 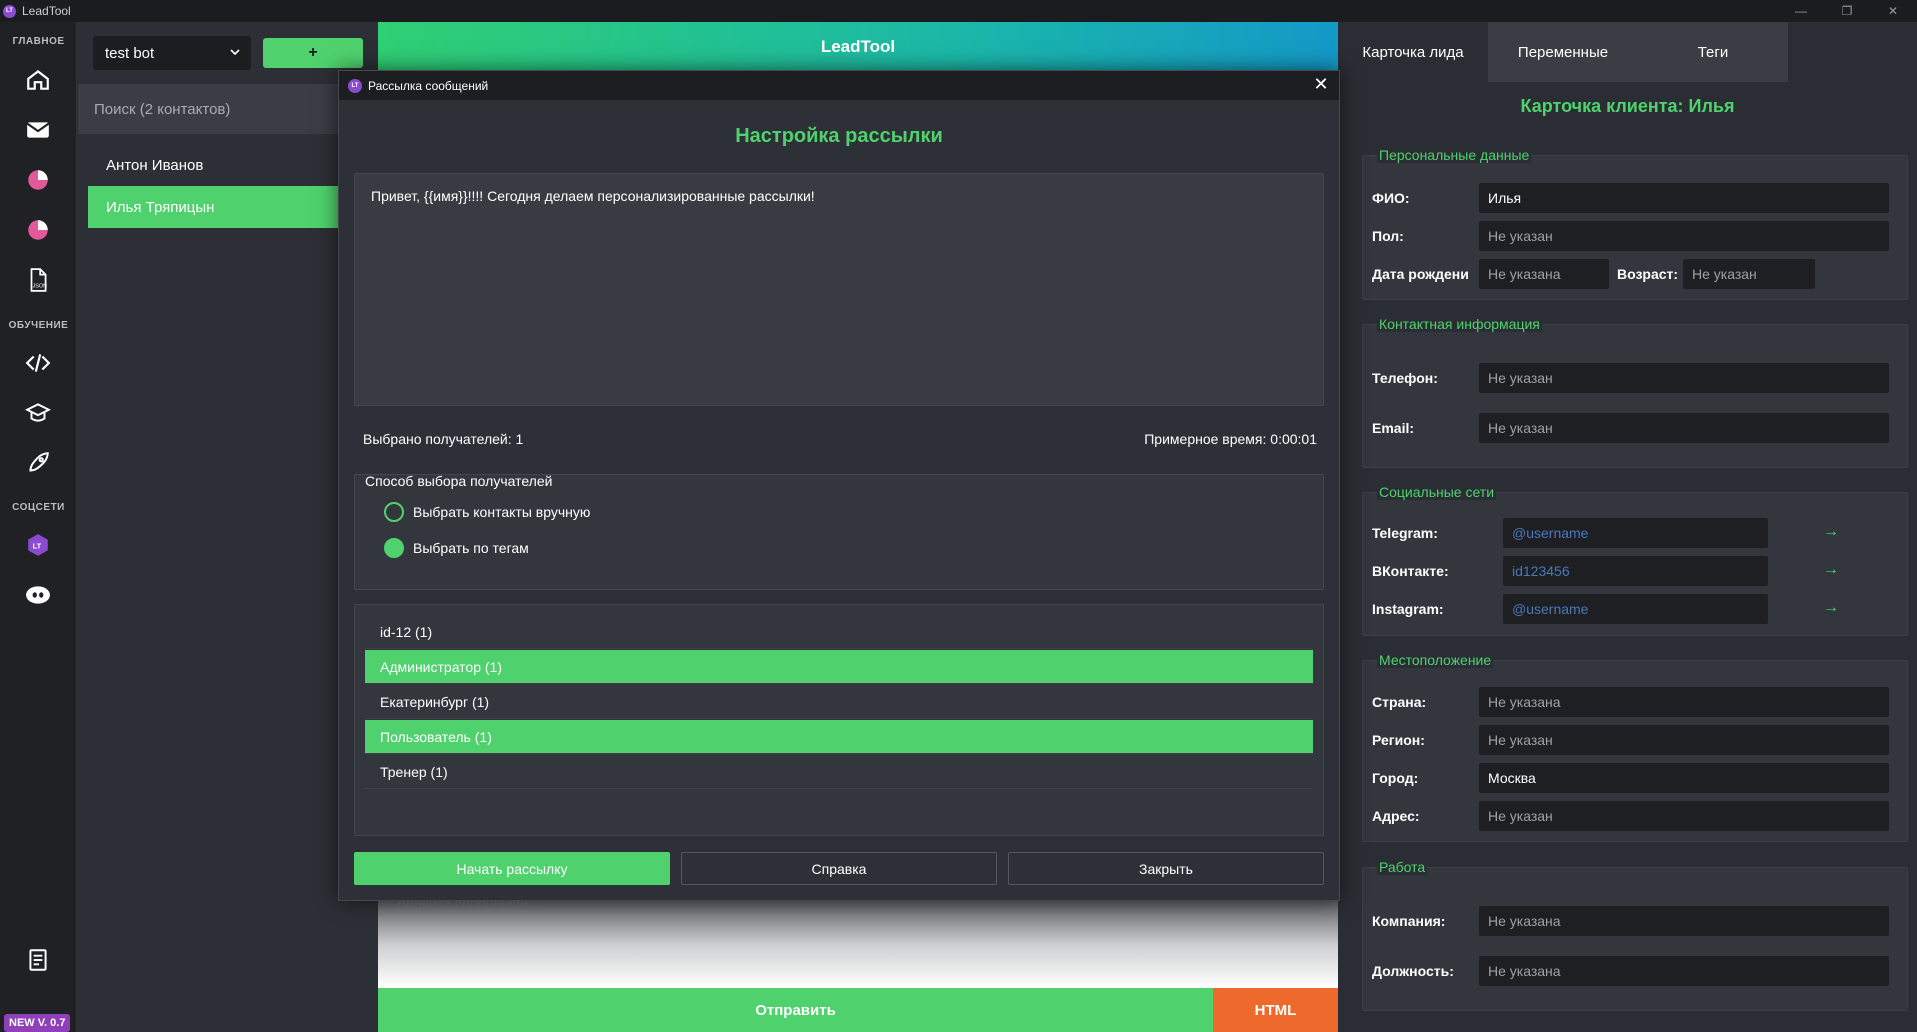 I want to click on window-titlebar: LT LeadTool — ❐ ✕, so click(x=958, y=11).